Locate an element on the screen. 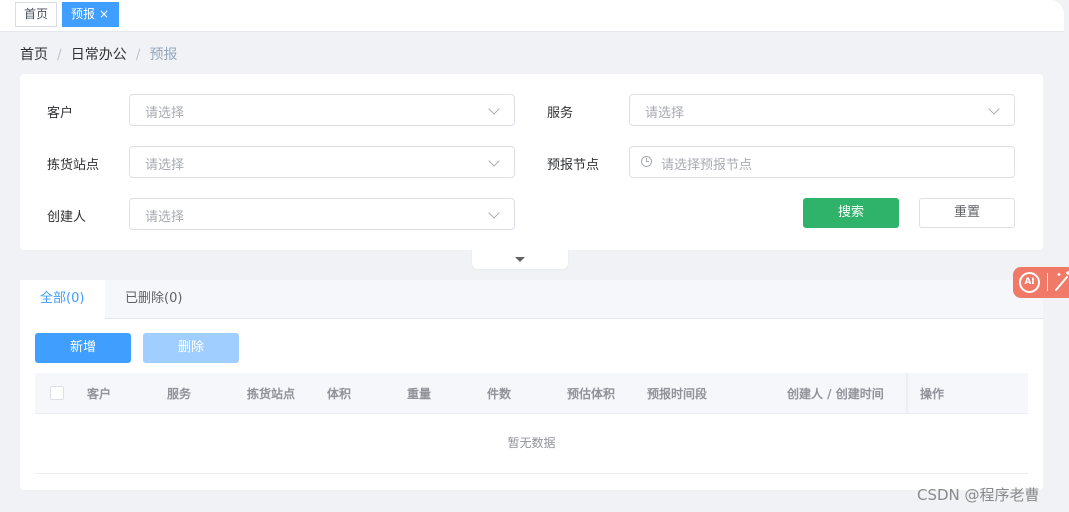 This screenshot has height=512, width=1069. tag-home: 首页 is located at coordinates (36, 14).